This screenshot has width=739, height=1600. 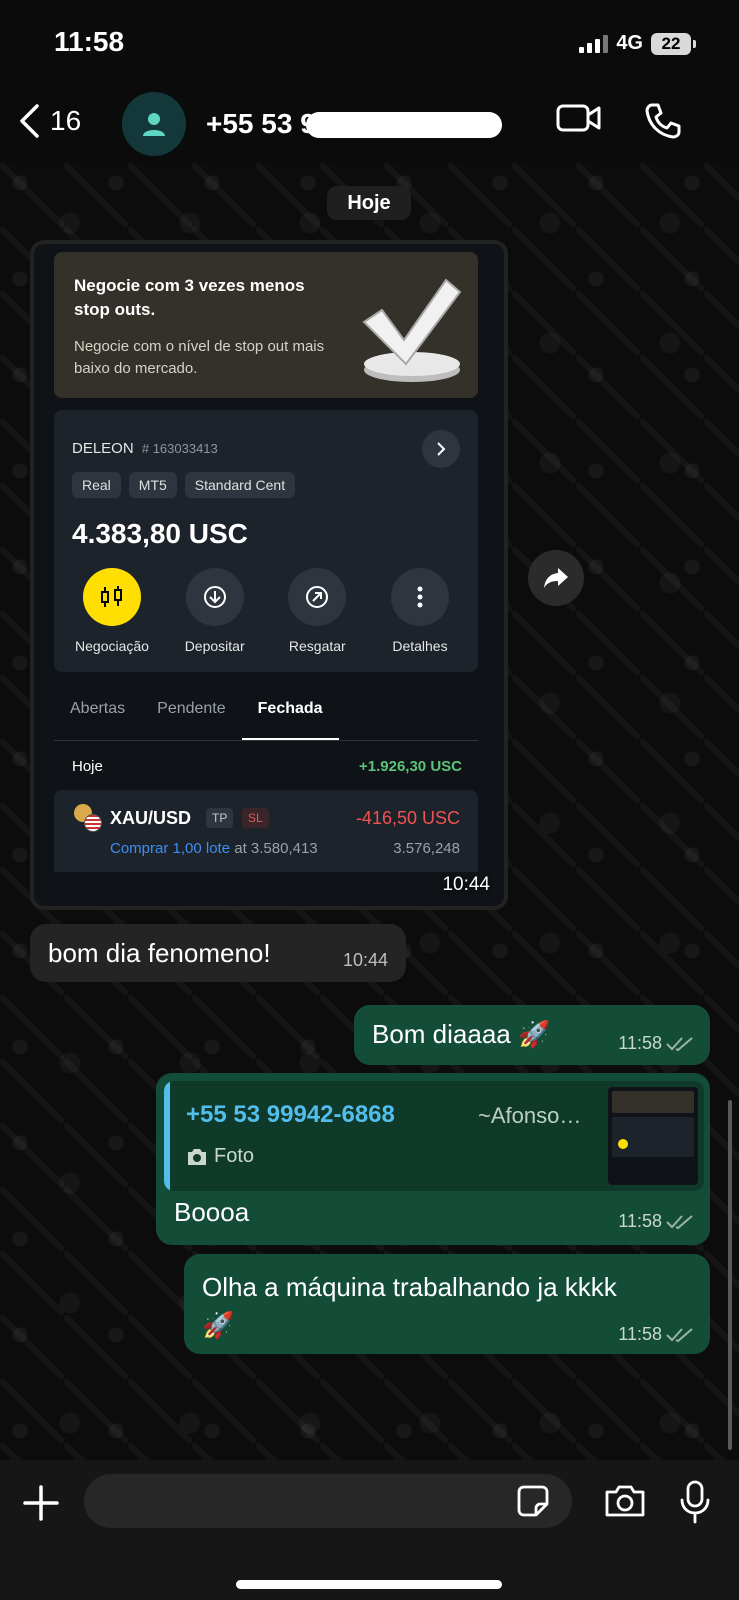 I want to click on back-button: 16, so click(x=49, y=121).